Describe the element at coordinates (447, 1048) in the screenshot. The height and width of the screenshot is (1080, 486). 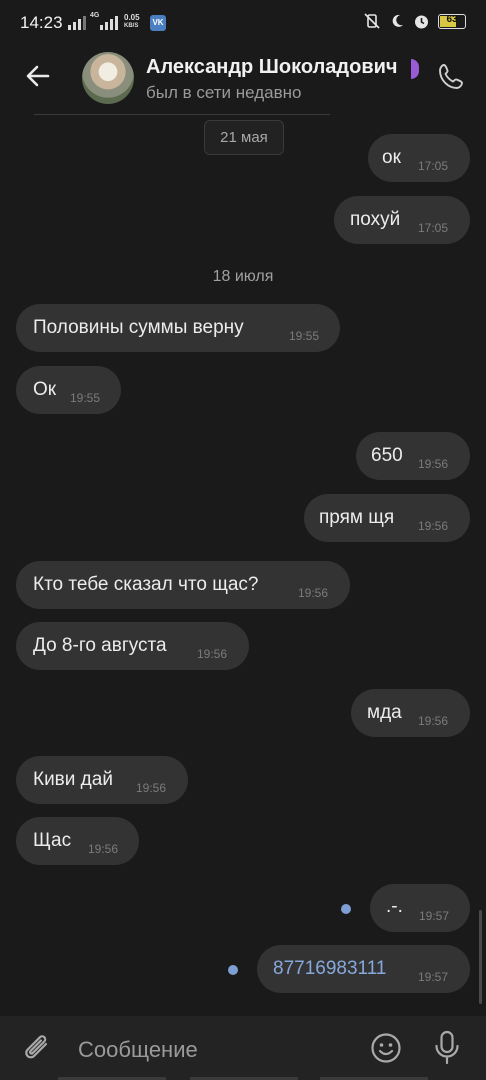
I see `microphone-icon` at that location.